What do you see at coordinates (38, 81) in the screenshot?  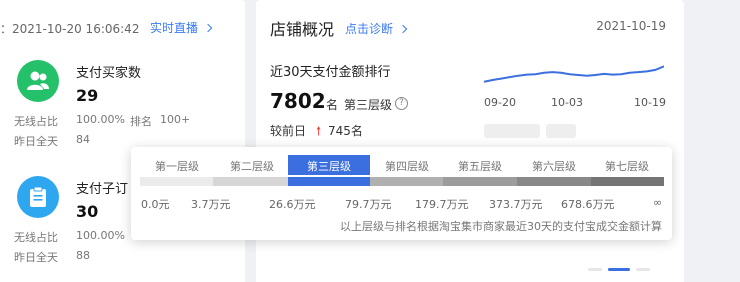 I see `buyers-icon` at bounding box center [38, 81].